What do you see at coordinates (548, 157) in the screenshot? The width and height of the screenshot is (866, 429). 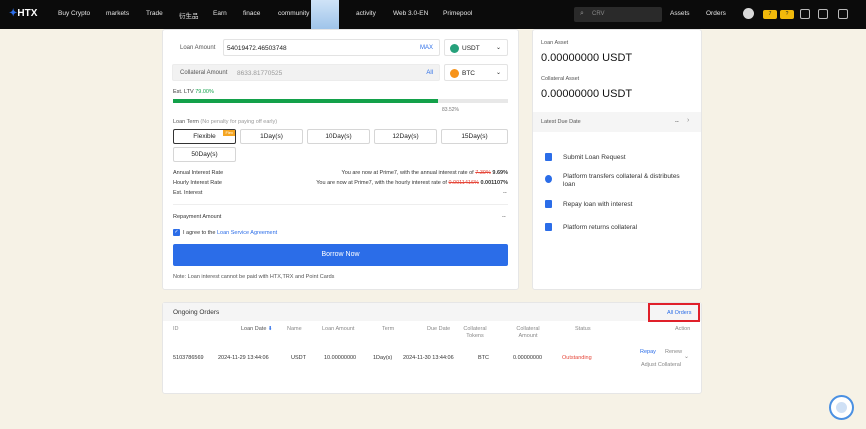 I see `document-icon` at bounding box center [548, 157].